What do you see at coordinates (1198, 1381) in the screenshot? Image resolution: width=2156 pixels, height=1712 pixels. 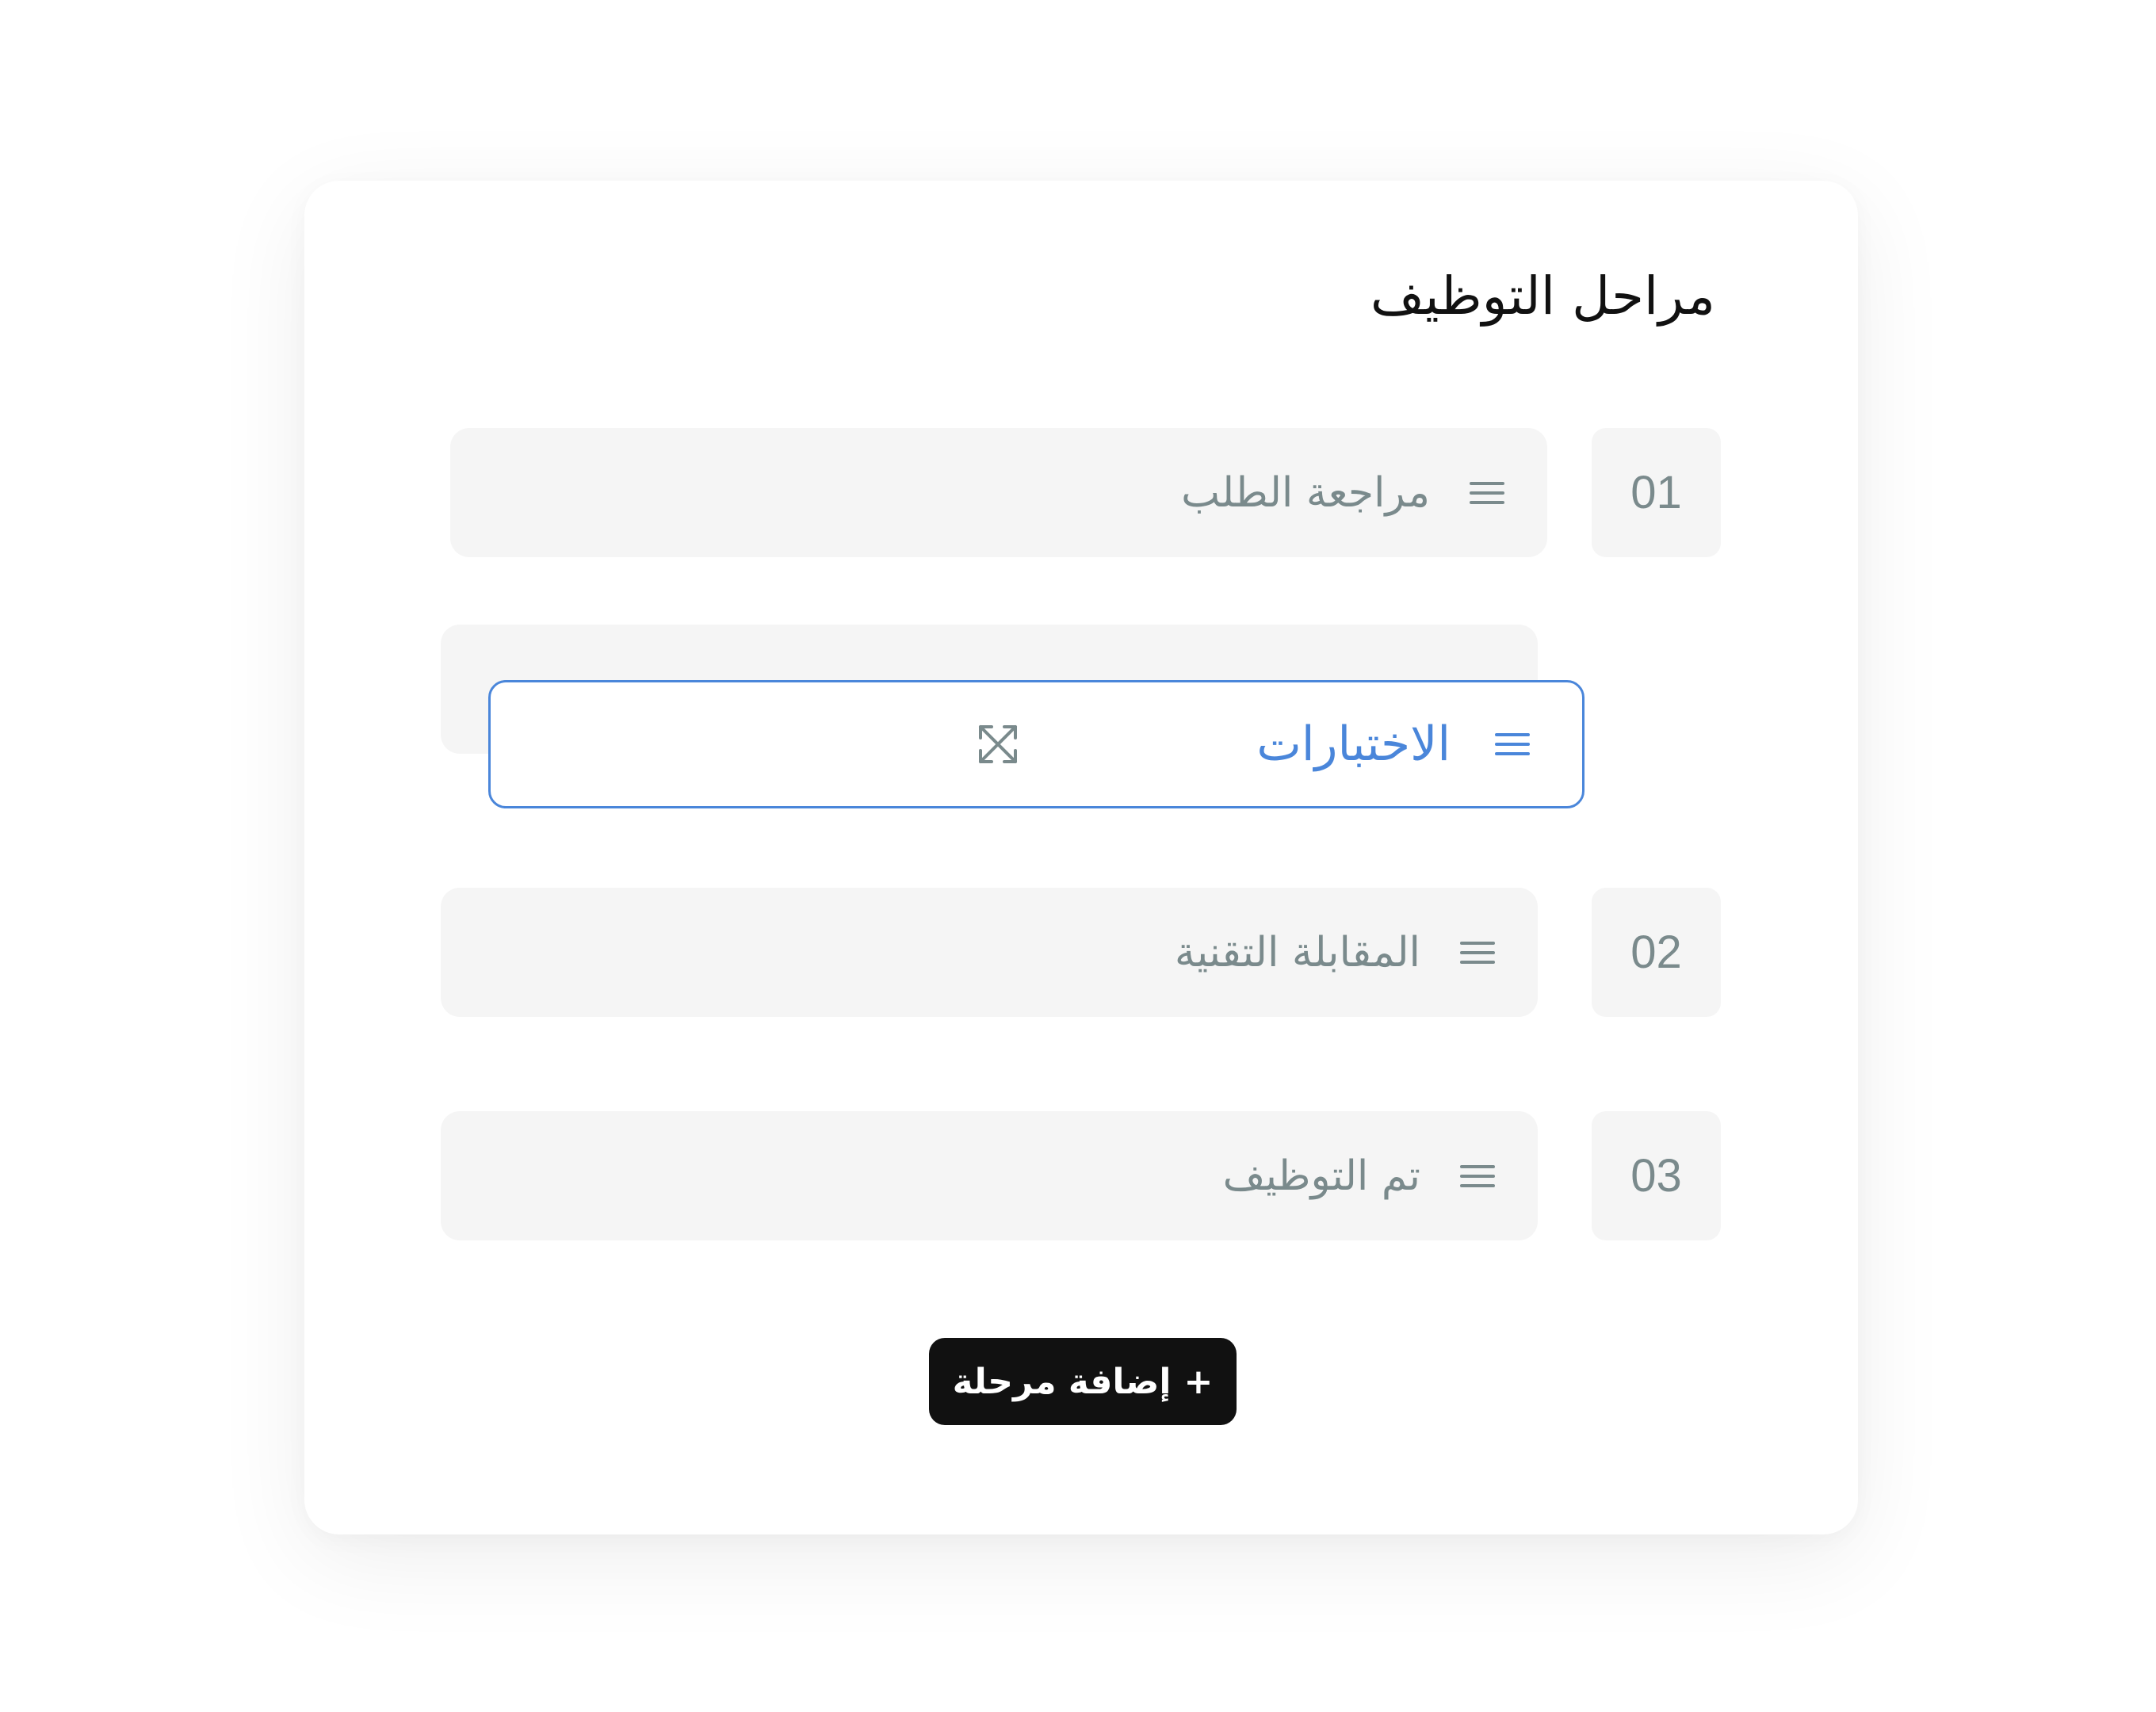 I see `plus-icon: +` at bounding box center [1198, 1381].